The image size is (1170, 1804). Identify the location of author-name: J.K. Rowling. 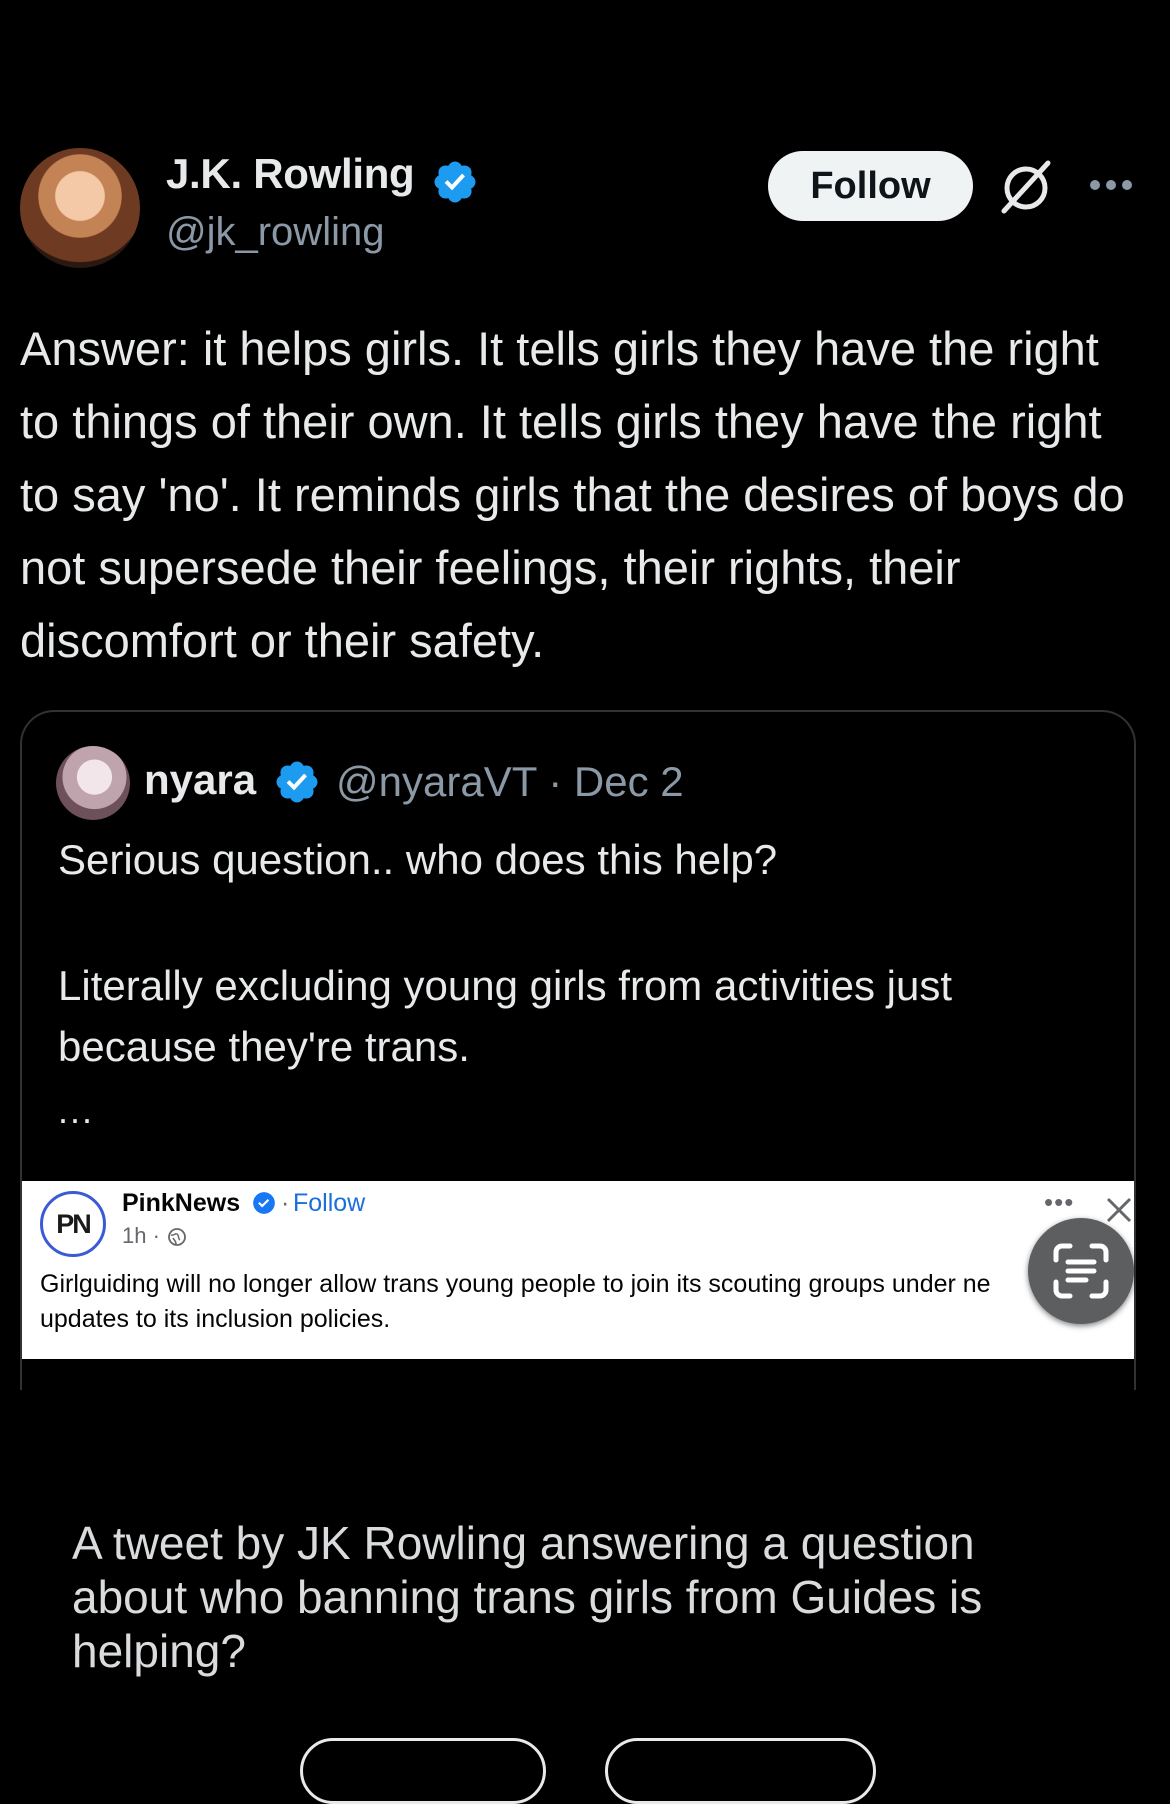
(290, 174).